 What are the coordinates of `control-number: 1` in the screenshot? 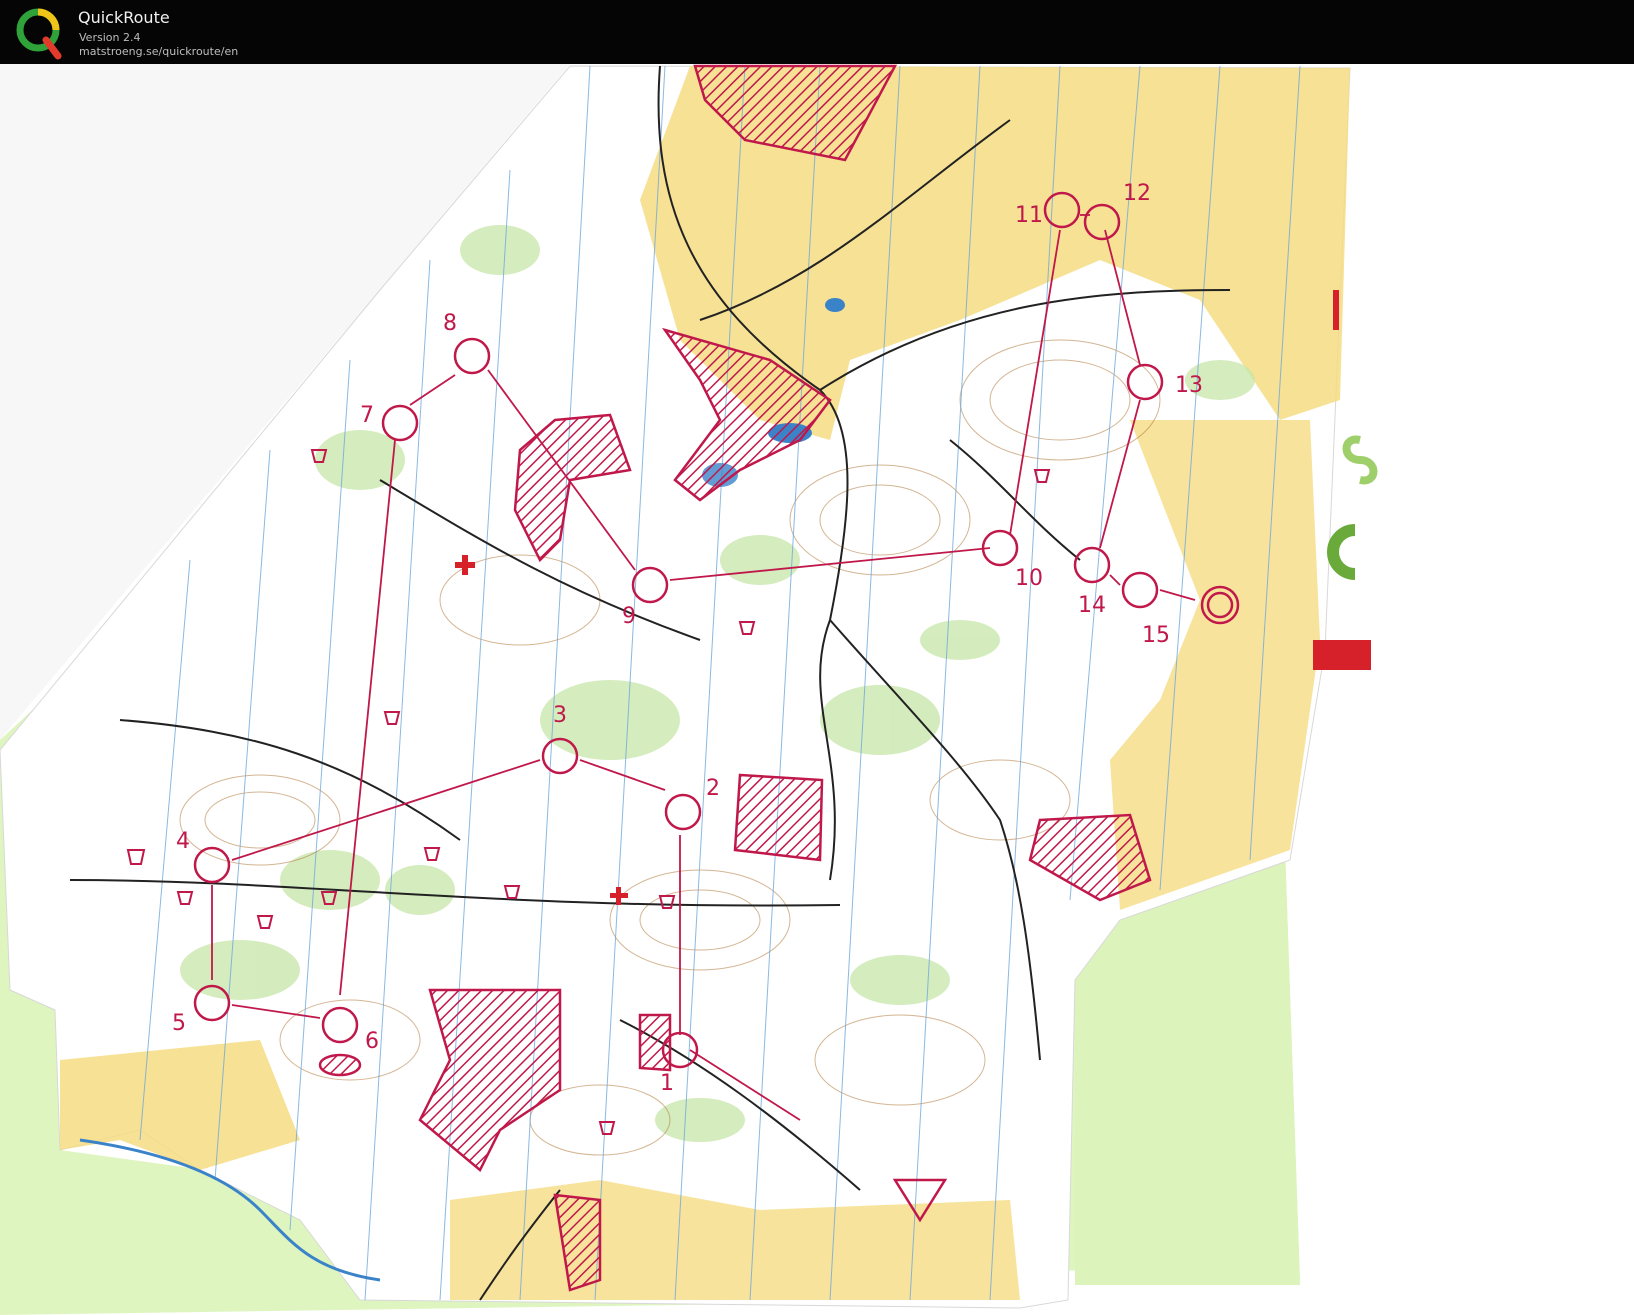 It's located at (667, 1083).